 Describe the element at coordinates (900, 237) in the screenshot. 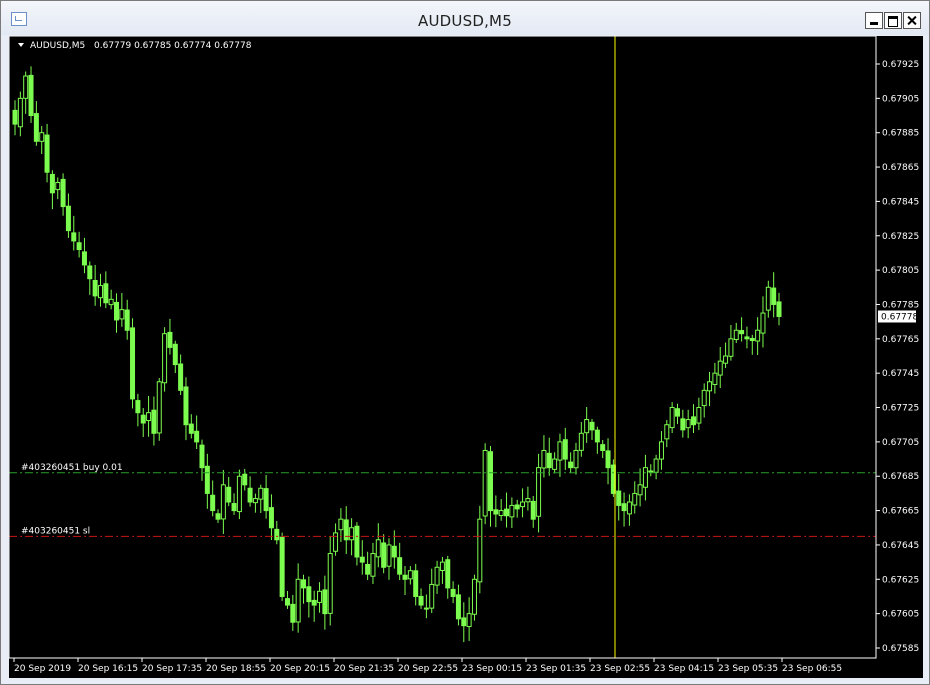

I see `price-tick-label: 0.67825` at that location.